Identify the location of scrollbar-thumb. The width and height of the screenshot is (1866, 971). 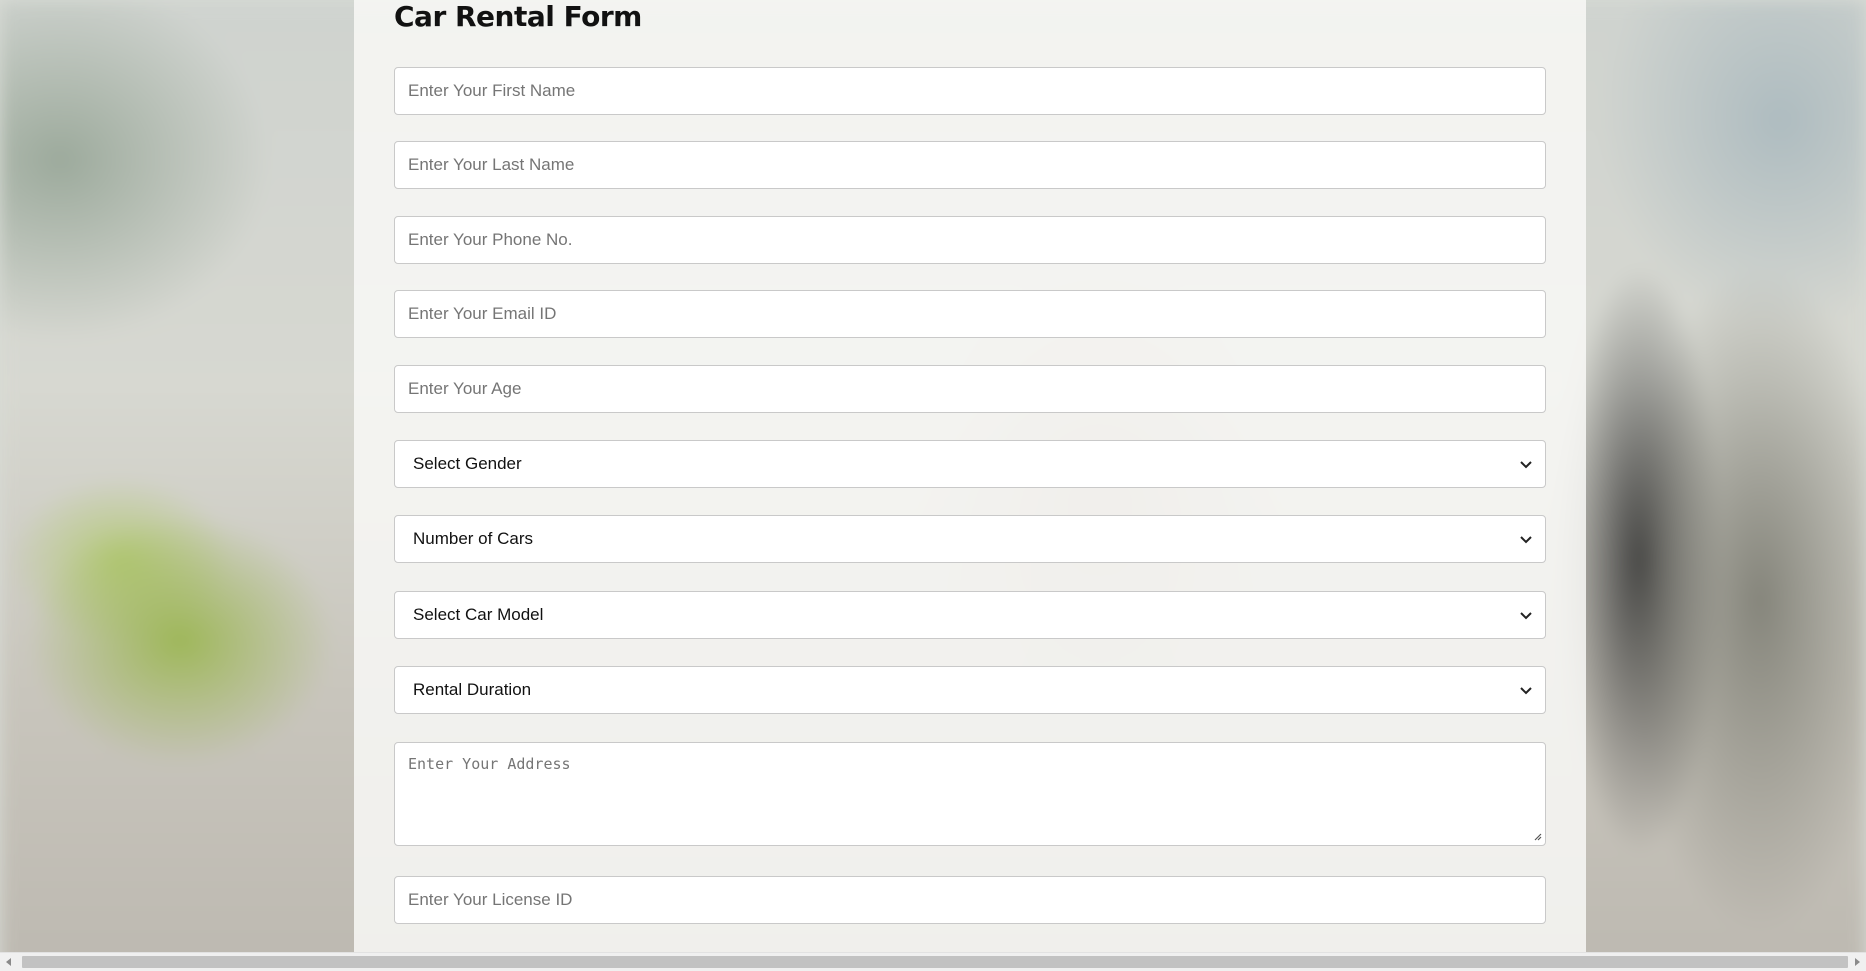
(935, 962).